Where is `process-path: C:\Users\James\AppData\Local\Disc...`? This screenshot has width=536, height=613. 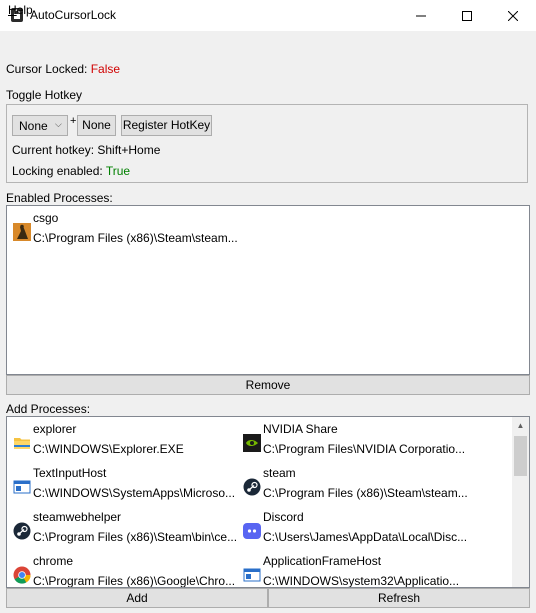
process-path: C:\Users\James\AppData\Local\Disc... is located at coordinates (365, 537).